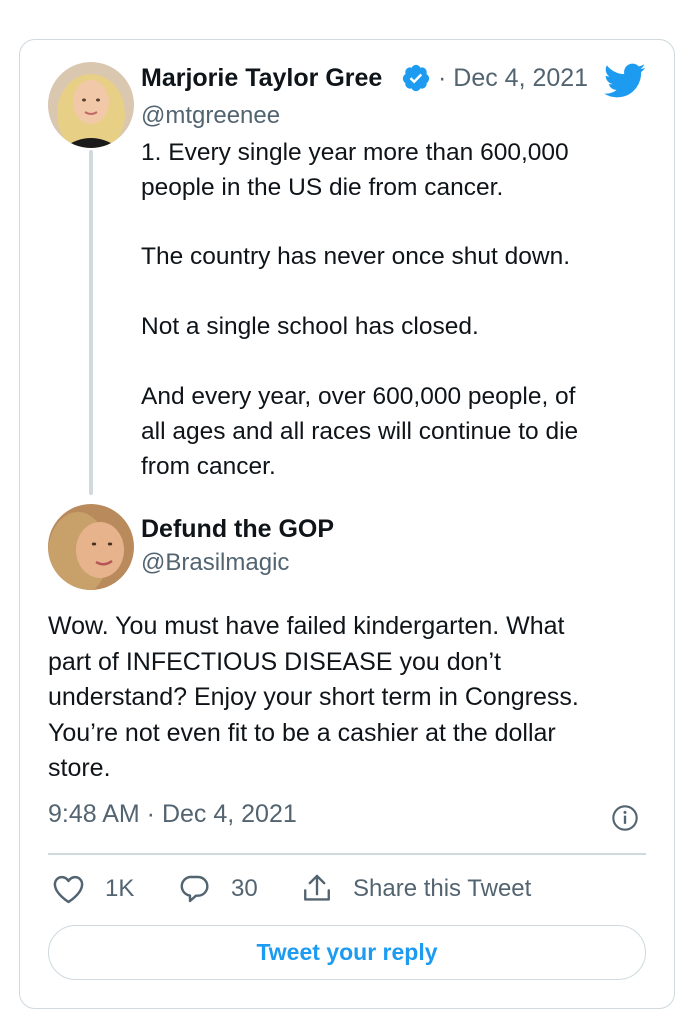 The image size is (695, 1024). What do you see at coordinates (91, 547) in the screenshot?
I see `avatar-brasilmagic` at bounding box center [91, 547].